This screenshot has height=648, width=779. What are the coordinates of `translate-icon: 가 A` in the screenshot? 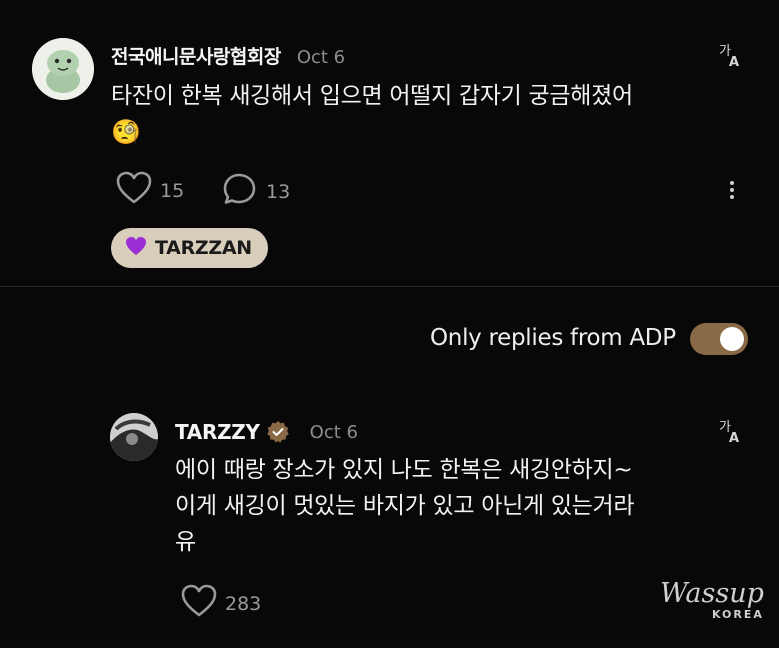 It's located at (731, 56).